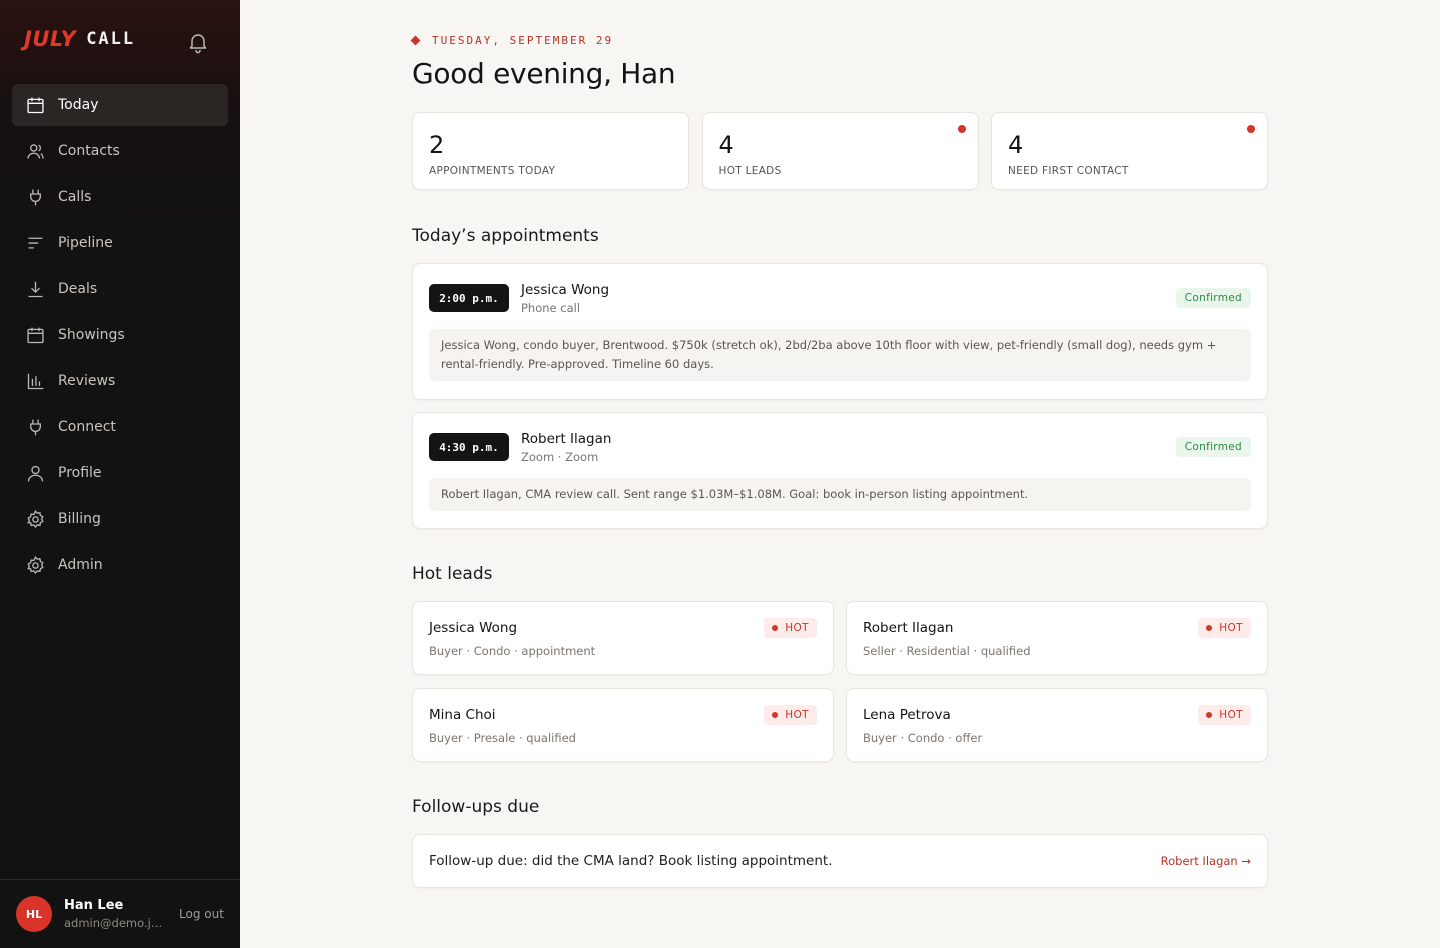 This screenshot has height=948, width=1440. Describe the element at coordinates (78, 105) in the screenshot. I see `sidebar-item-label: Today` at that location.